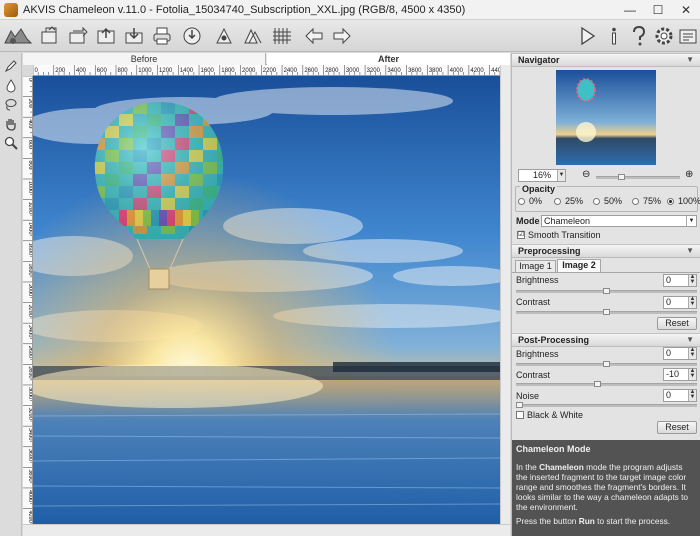 The height and width of the screenshot is (536, 700). I want to click on help-icon, so click(639, 36).